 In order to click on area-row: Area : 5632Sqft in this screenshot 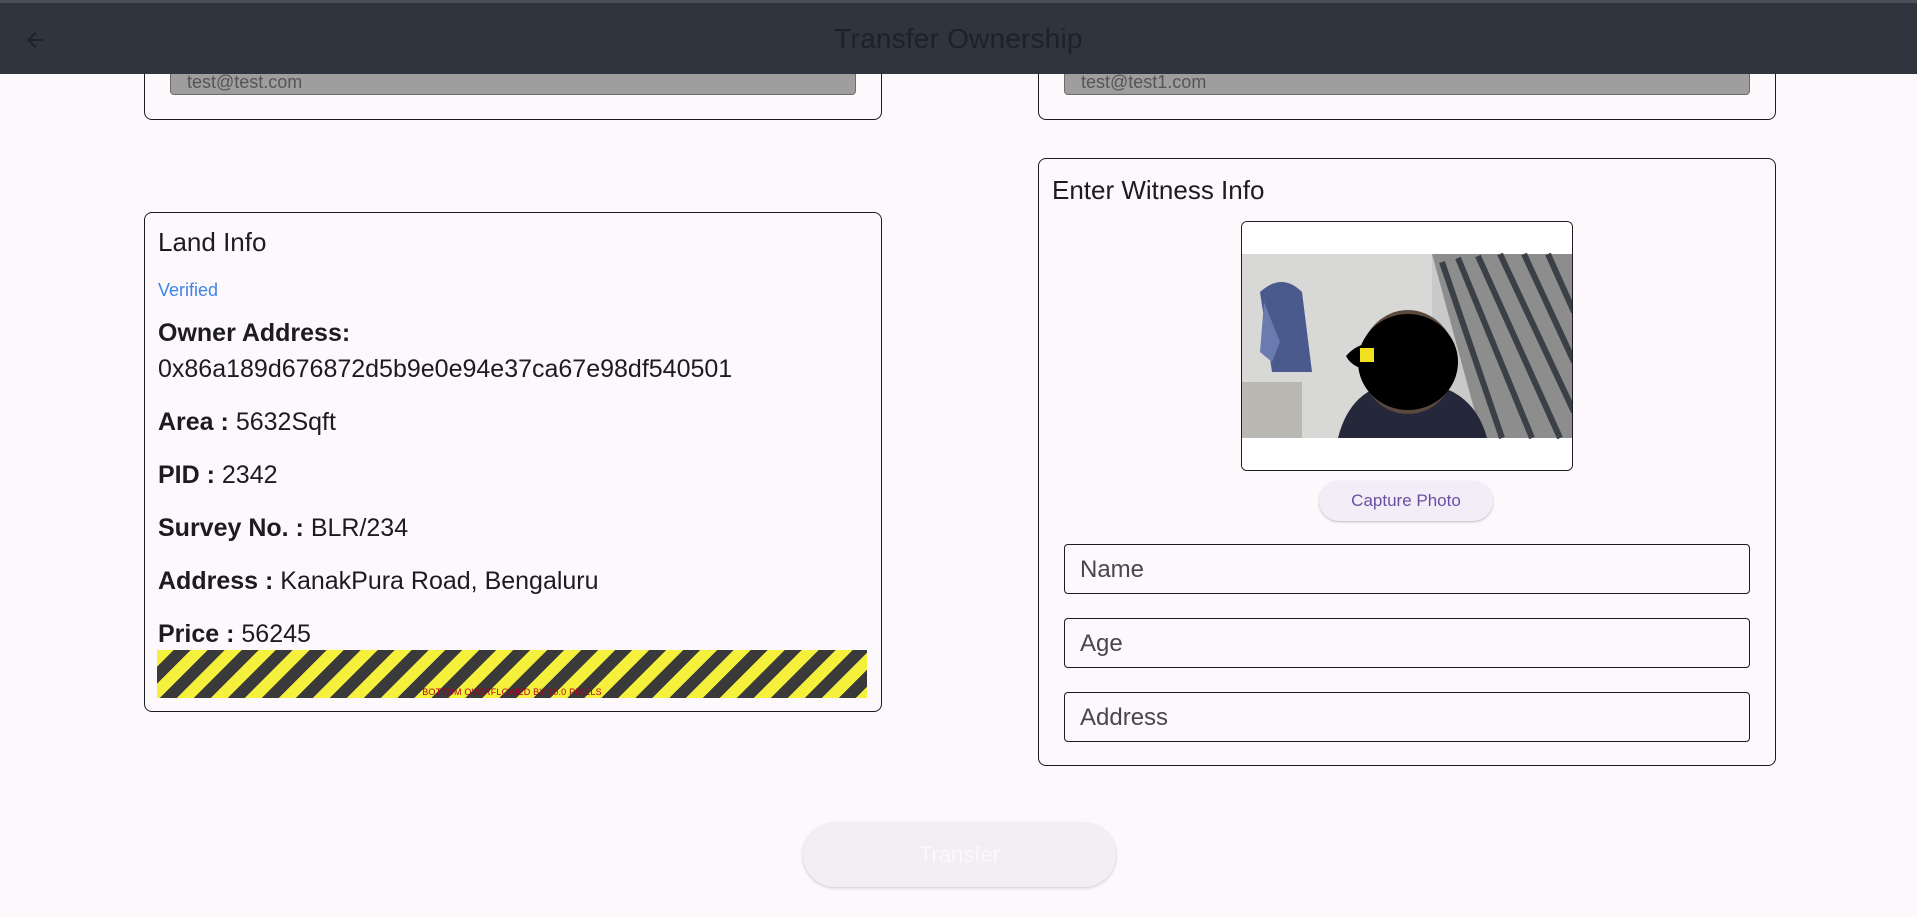, I will do `click(513, 422)`.